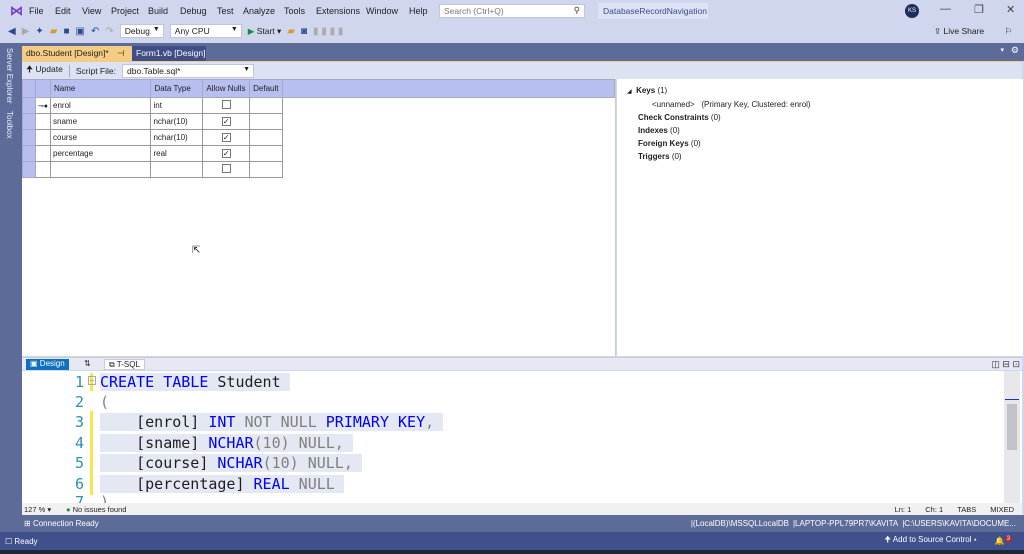 The width and height of the screenshot is (1024, 554). I want to click on swap-panes-button: ⇅, so click(87, 364).